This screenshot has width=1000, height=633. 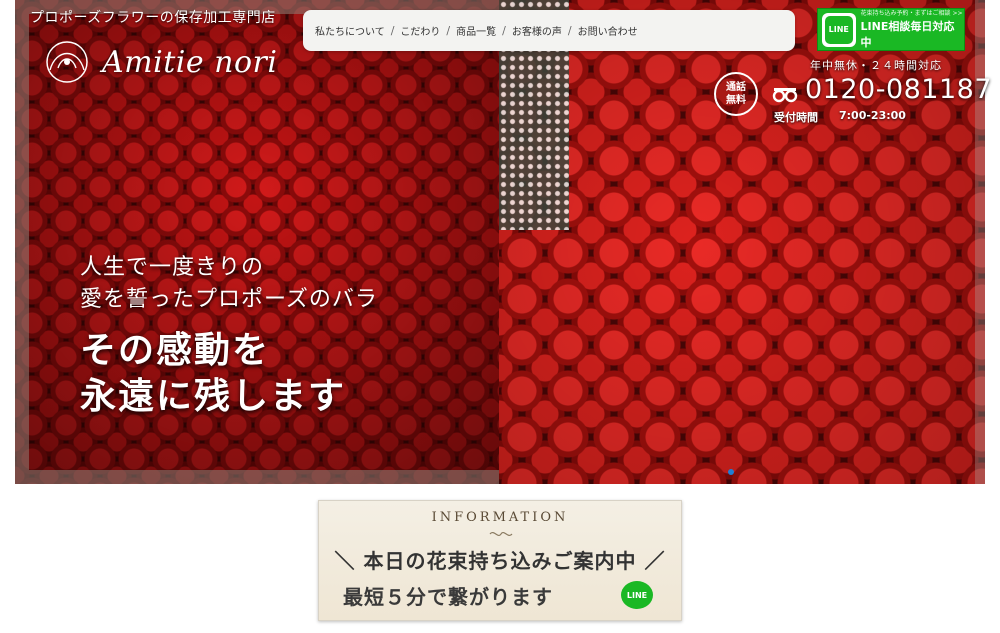 I want to click on hero-line-2: 愛を誓ったプロポーズのバラ, so click(x=229, y=299).